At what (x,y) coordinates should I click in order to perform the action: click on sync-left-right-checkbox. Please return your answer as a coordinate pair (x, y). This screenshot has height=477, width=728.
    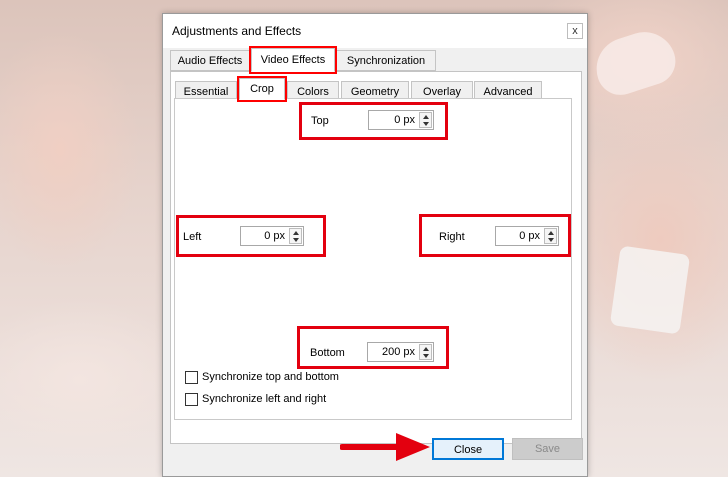
    Looking at the image, I should click on (191, 399).